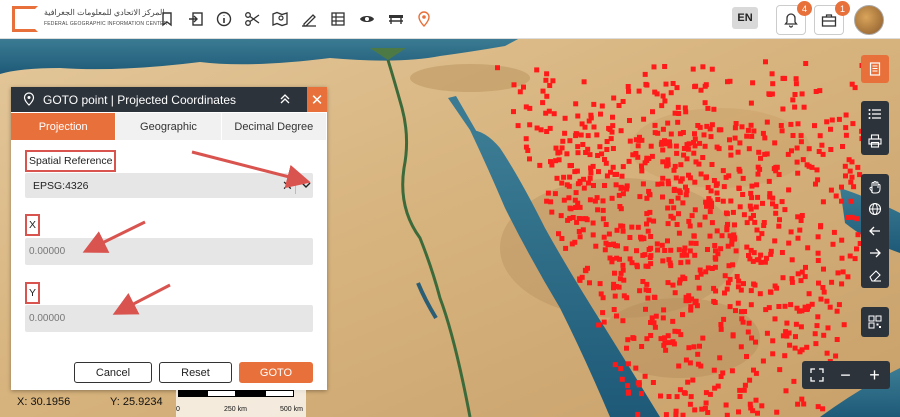 The width and height of the screenshot is (900, 417). What do you see at coordinates (113, 372) in the screenshot?
I see `cancel-button: Cancel` at bounding box center [113, 372].